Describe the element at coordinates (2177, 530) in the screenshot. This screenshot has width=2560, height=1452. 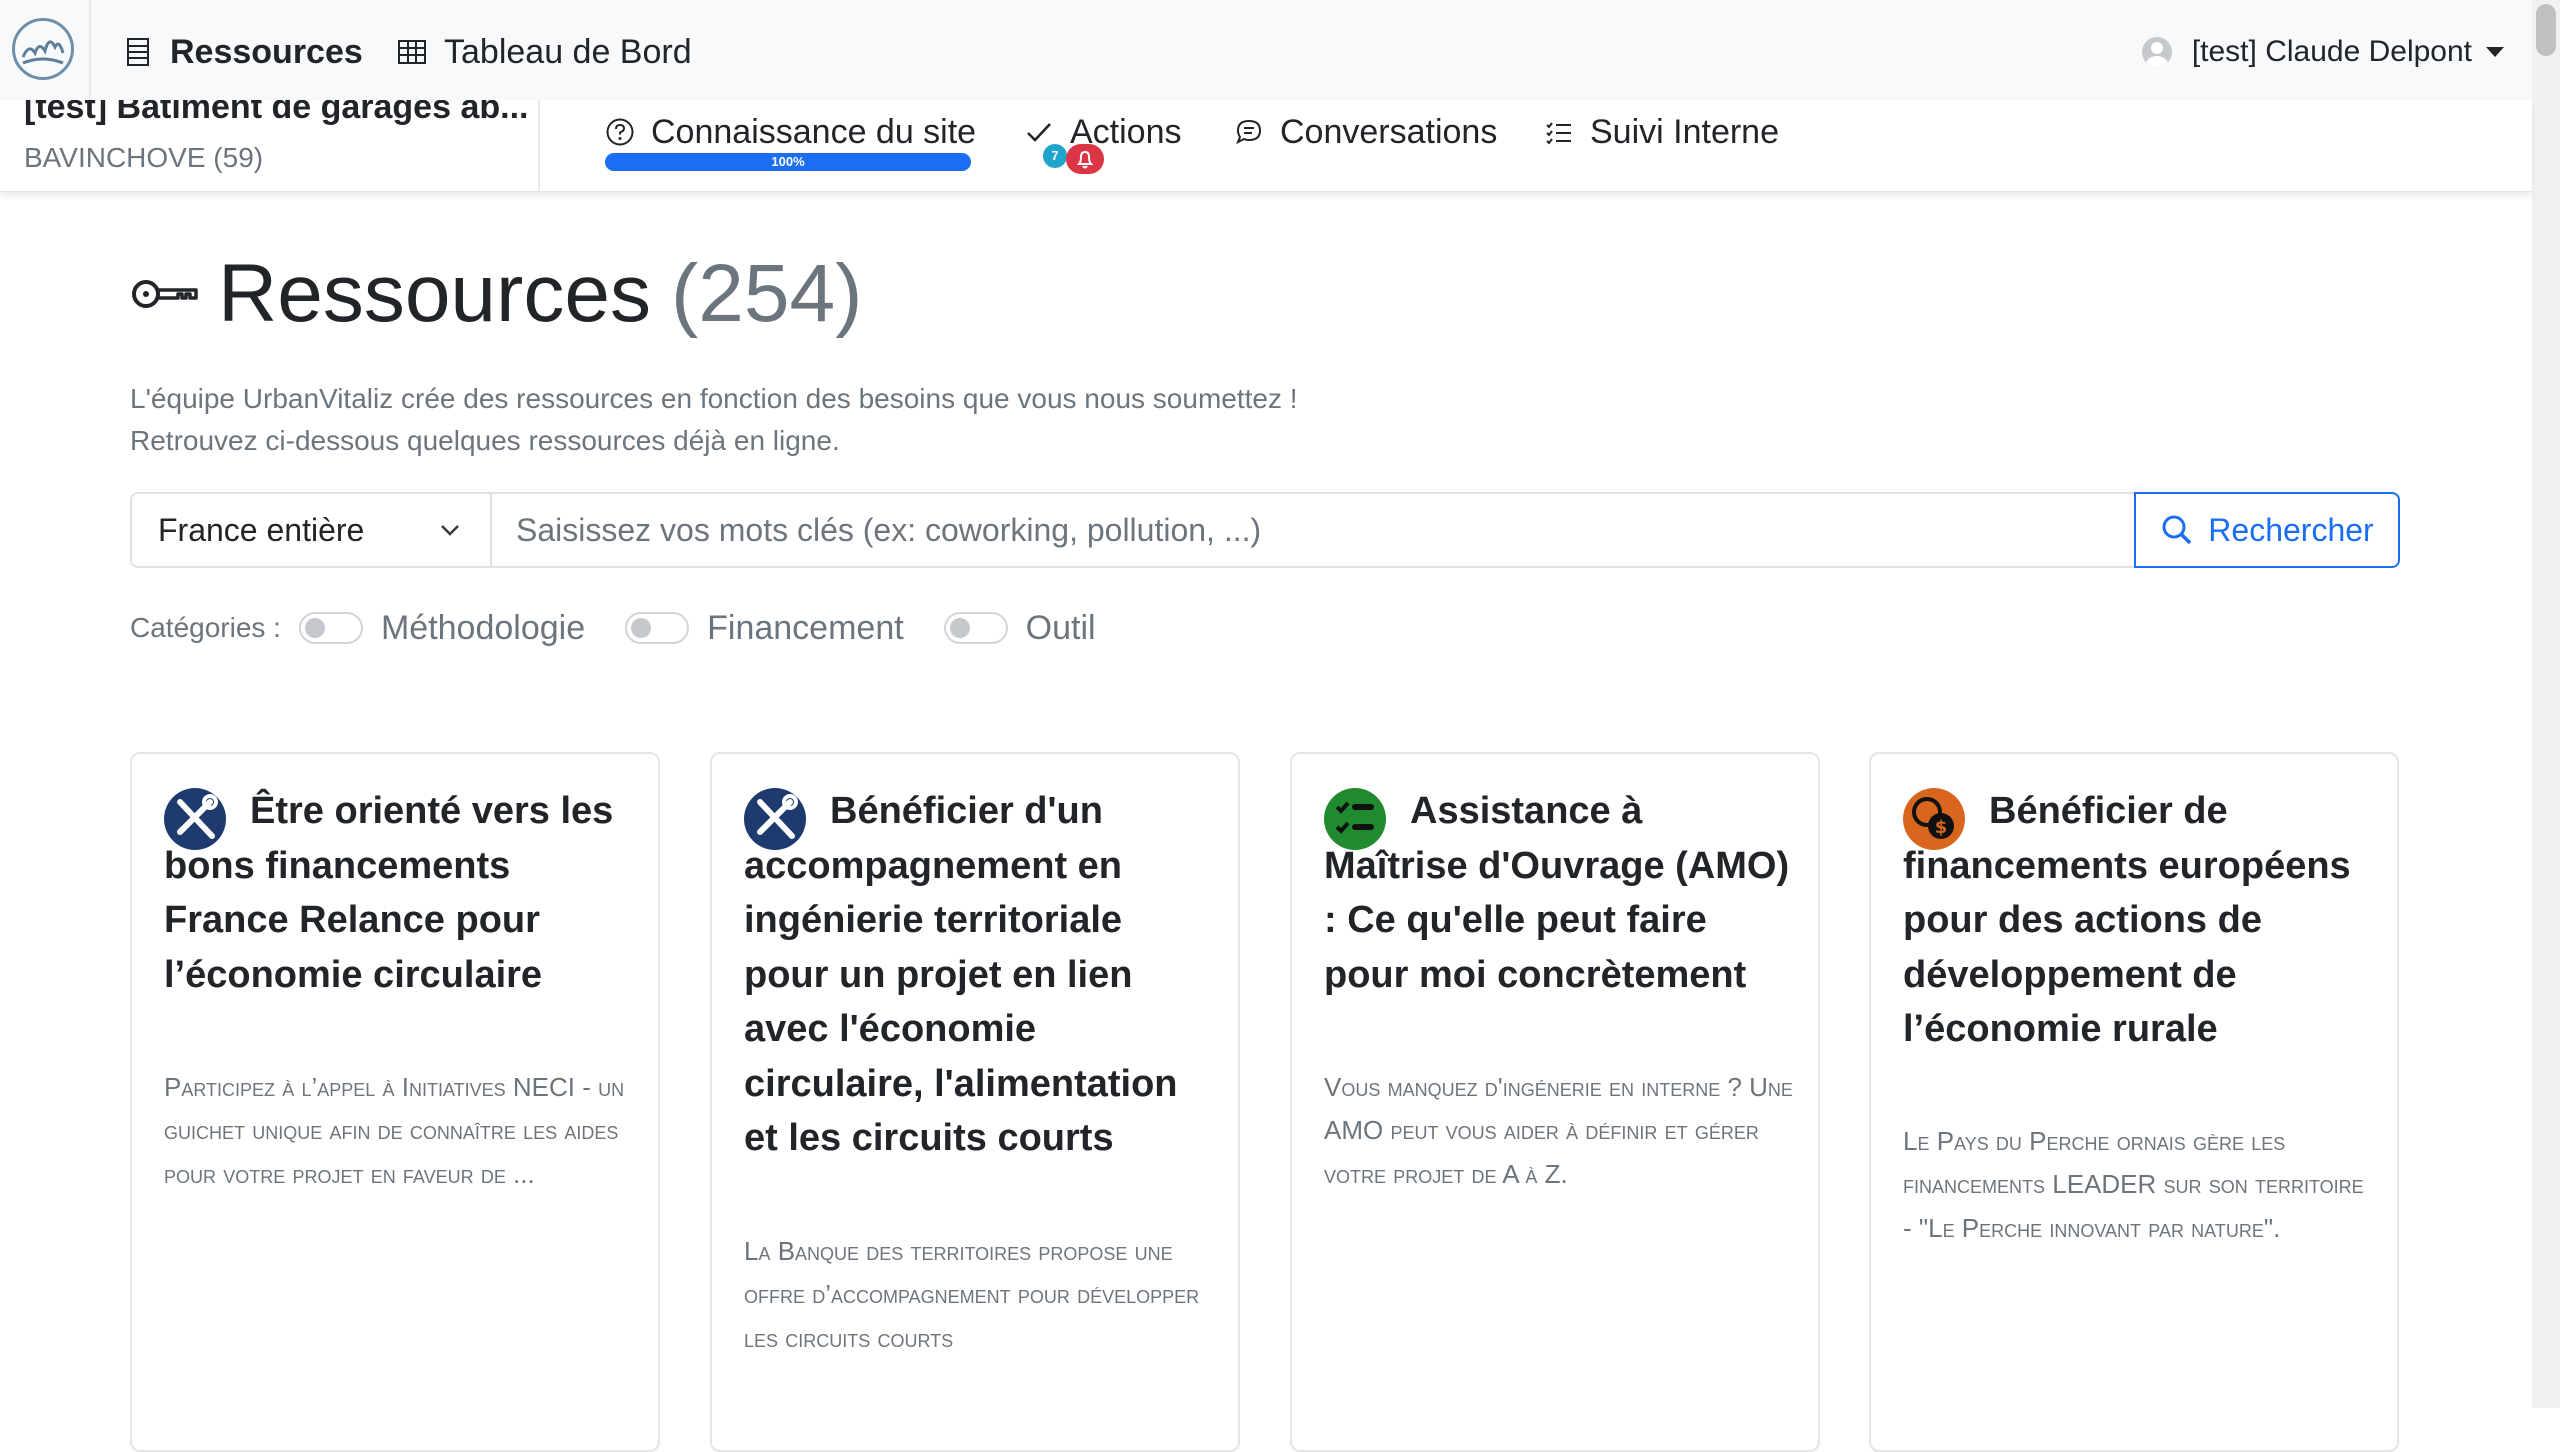
I see `search-icon` at that location.